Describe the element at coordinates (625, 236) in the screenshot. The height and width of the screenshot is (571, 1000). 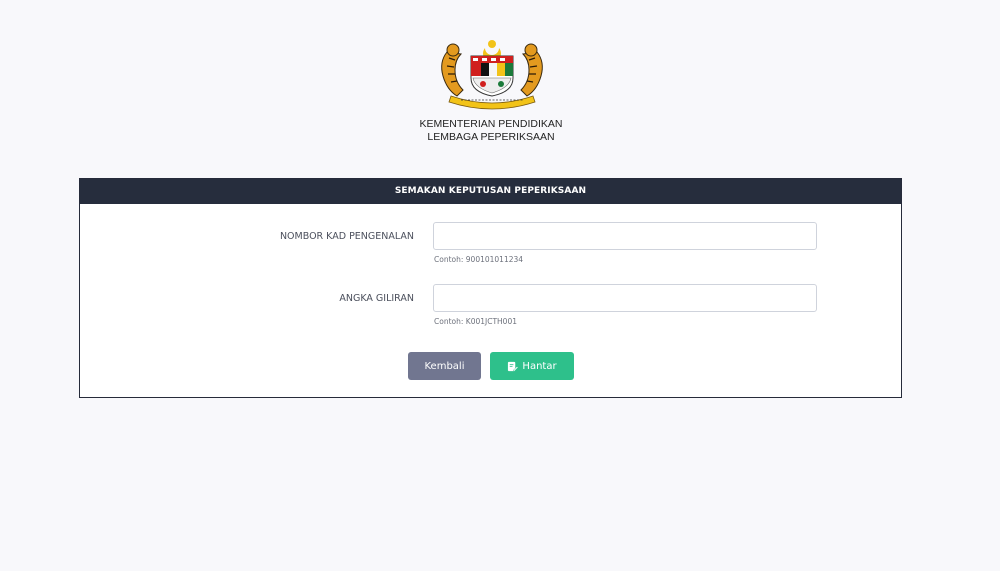
I see `ic-number-input` at that location.